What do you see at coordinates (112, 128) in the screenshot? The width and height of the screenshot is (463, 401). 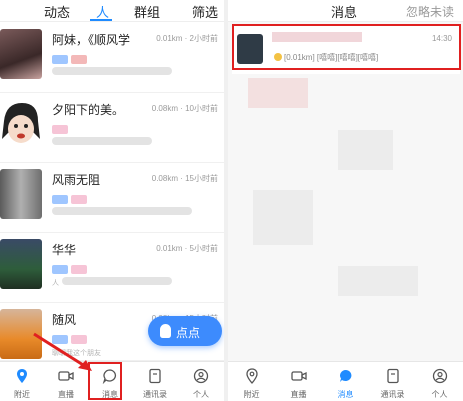 I see `list-item: 夕阳下的美。 0.08km · 10小时前` at bounding box center [112, 128].